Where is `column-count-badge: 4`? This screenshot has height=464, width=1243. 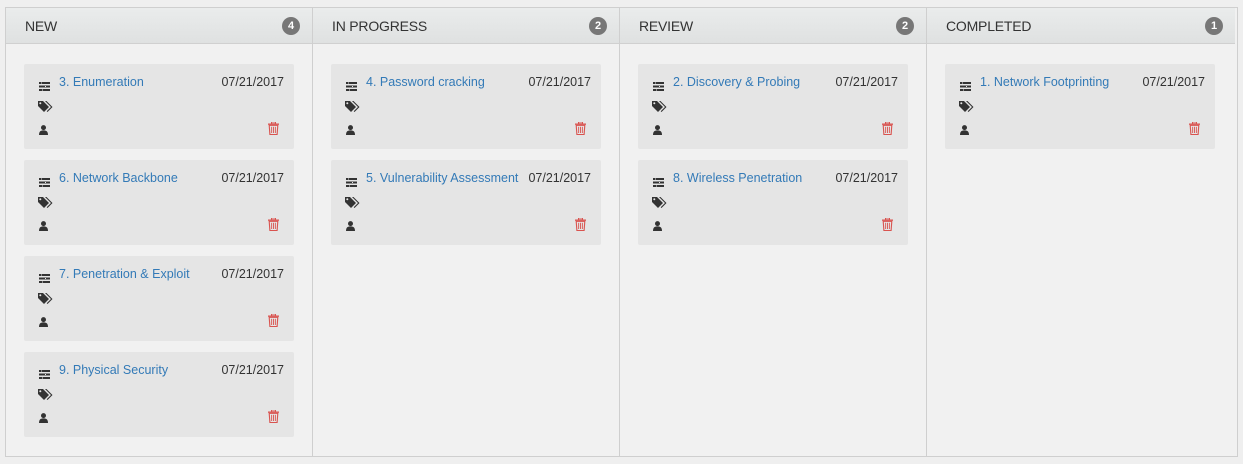
column-count-badge: 4 is located at coordinates (291, 25).